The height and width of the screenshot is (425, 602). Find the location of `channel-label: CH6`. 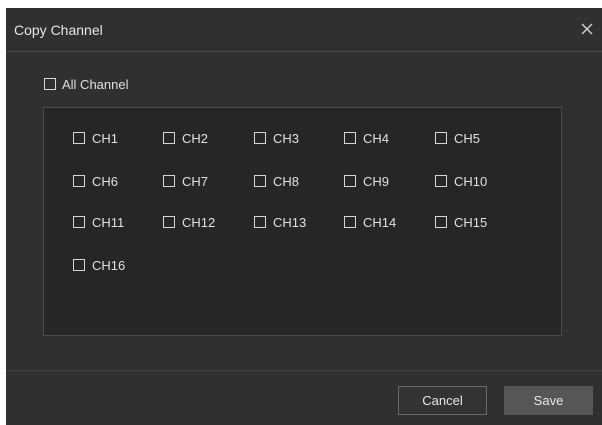

channel-label: CH6 is located at coordinates (105, 181).